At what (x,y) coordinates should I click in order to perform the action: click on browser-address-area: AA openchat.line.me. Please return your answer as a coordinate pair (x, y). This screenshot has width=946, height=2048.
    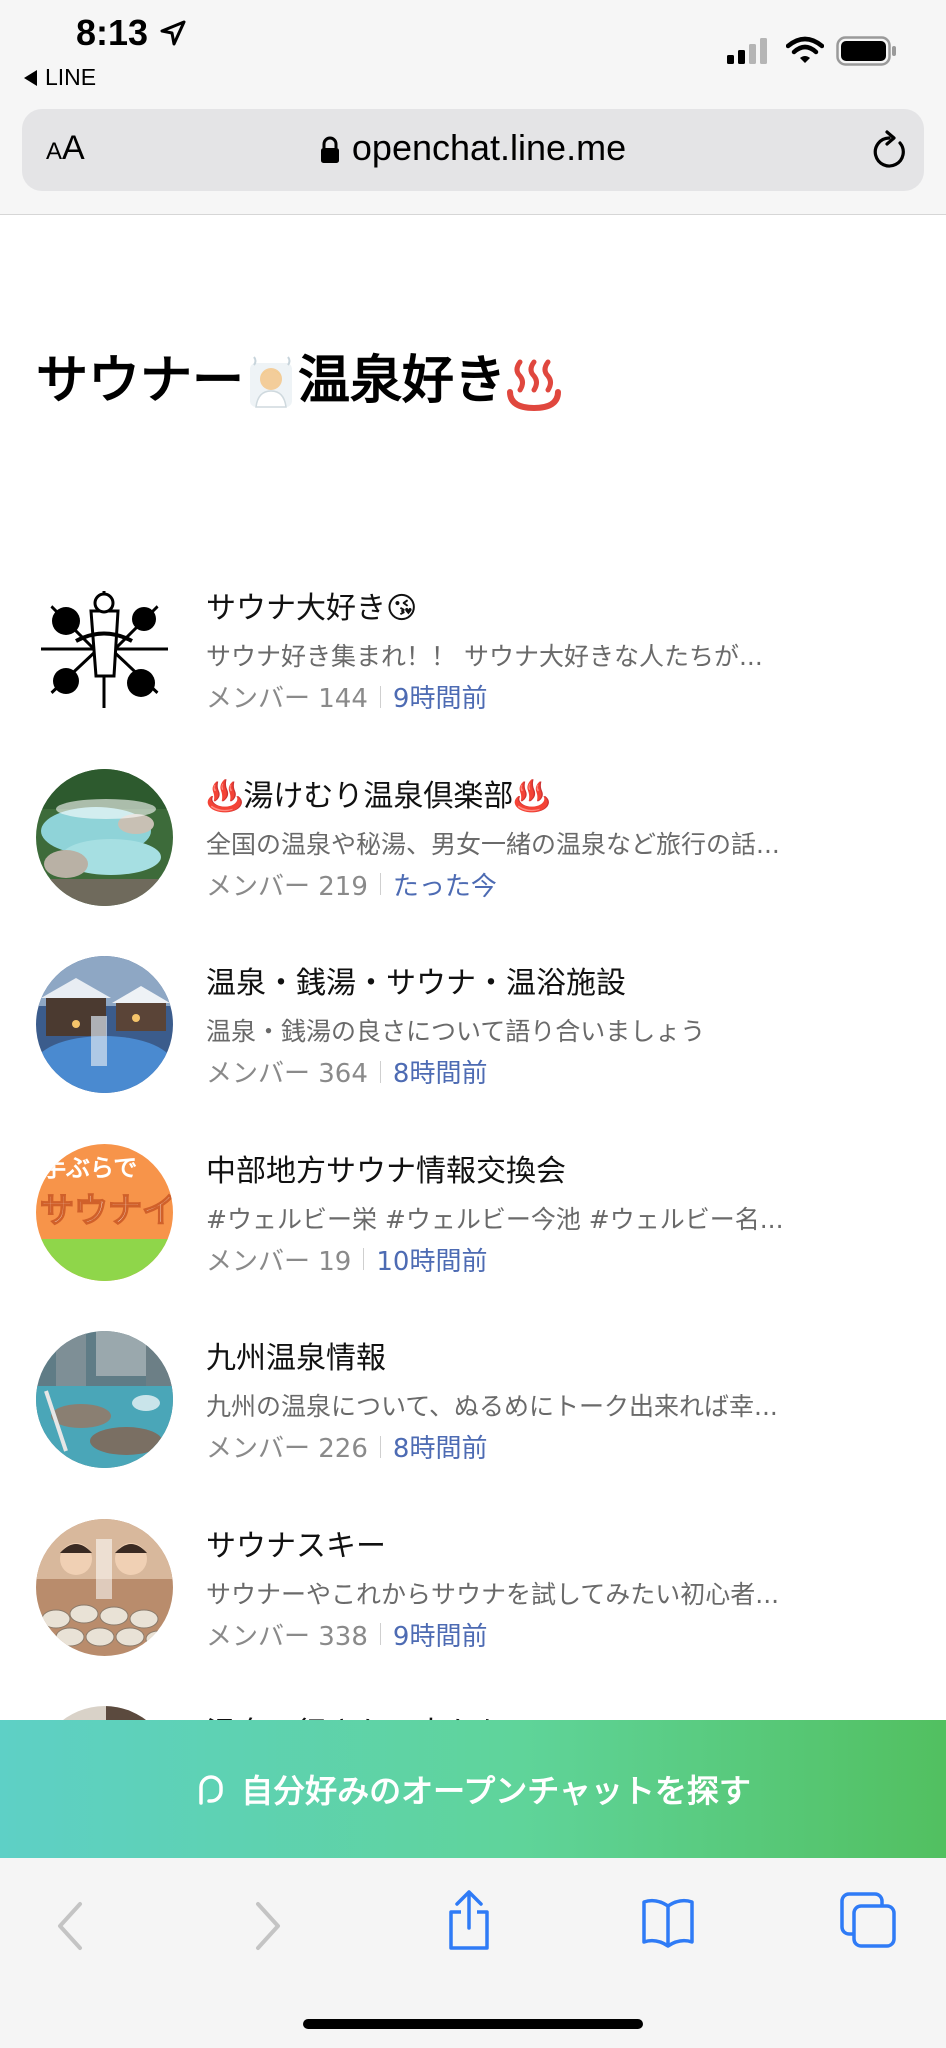
    Looking at the image, I should click on (473, 160).